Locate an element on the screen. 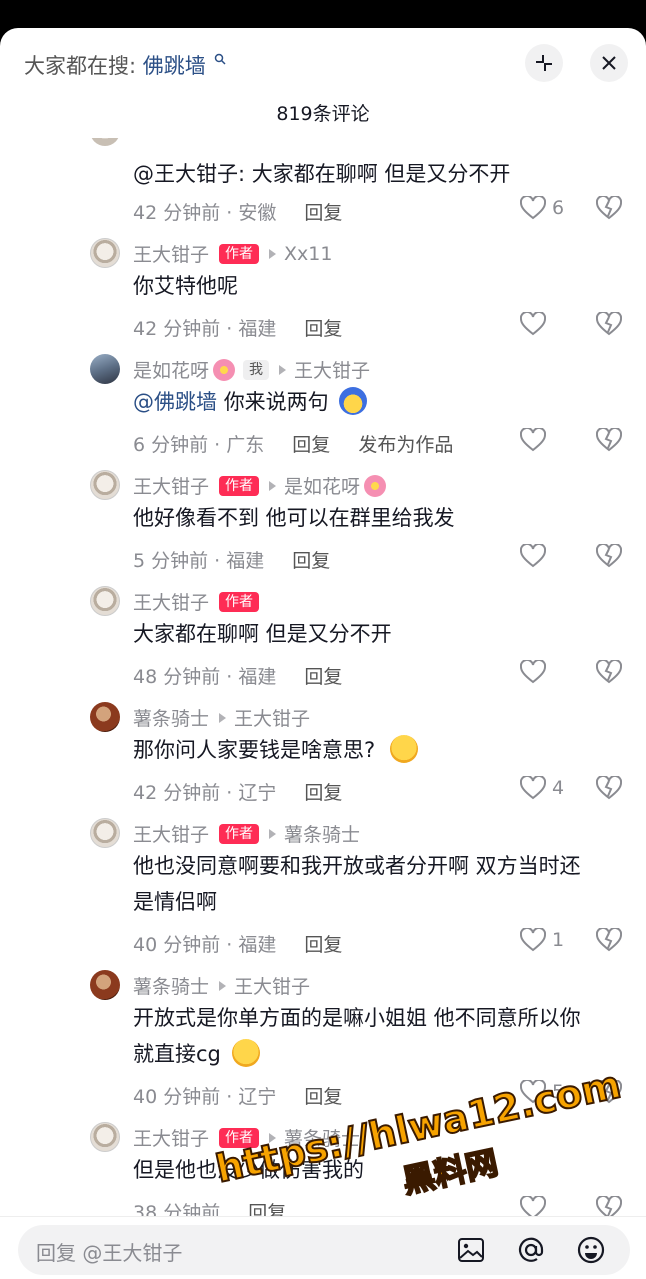 The height and width of the screenshot is (1279, 646). collapse-icon is located at coordinates (544, 63).